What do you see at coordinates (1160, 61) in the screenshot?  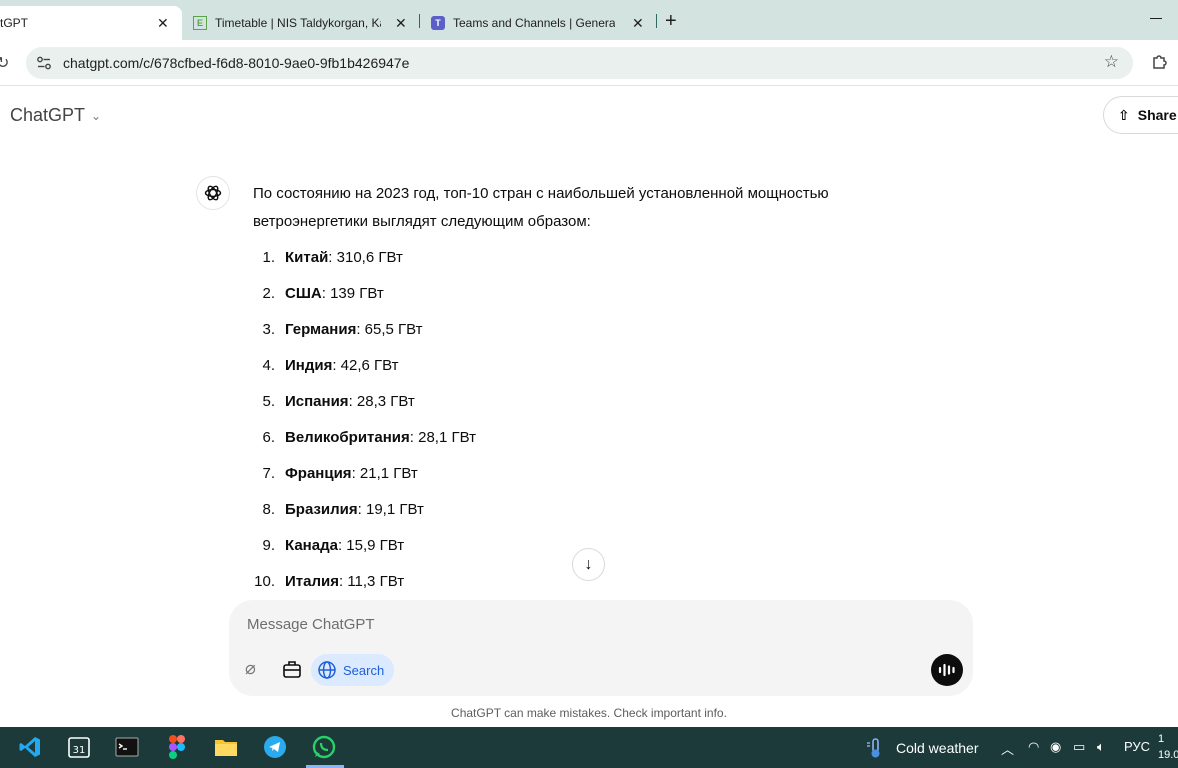 I see `extensions-puzzle-icon` at bounding box center [1160, 61].